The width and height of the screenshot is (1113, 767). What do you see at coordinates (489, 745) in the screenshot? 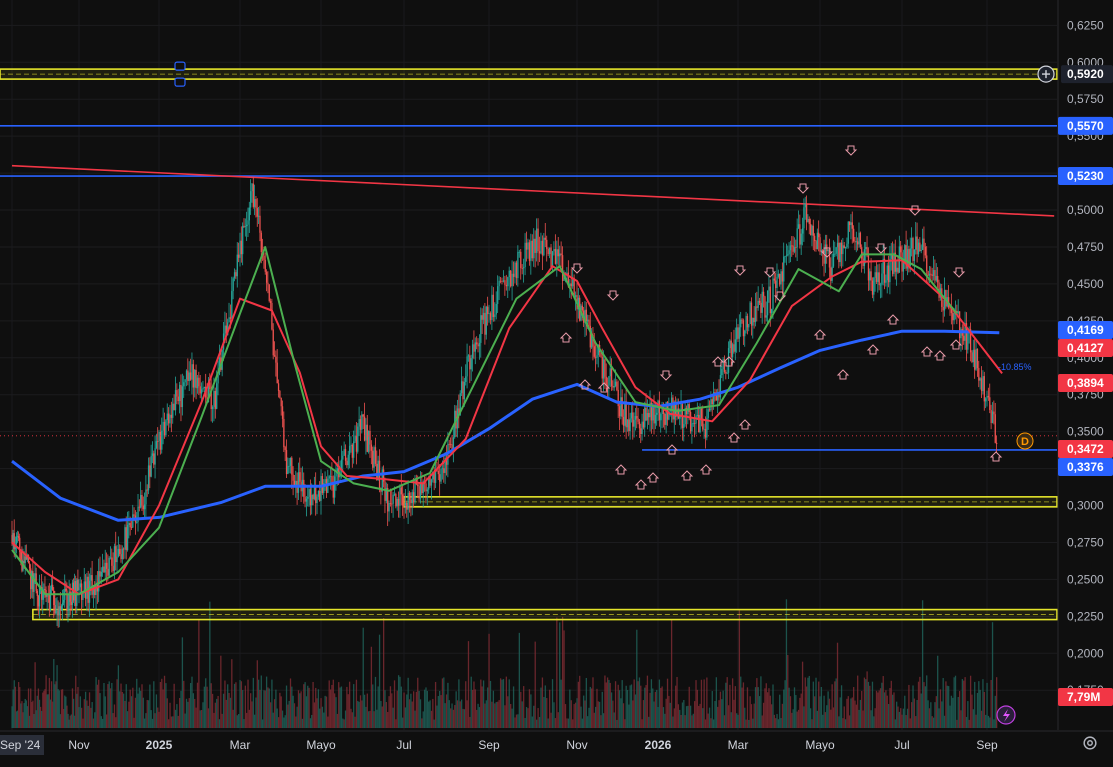
I see `x-tick-label: Sep` at bounding box center [489, 745].